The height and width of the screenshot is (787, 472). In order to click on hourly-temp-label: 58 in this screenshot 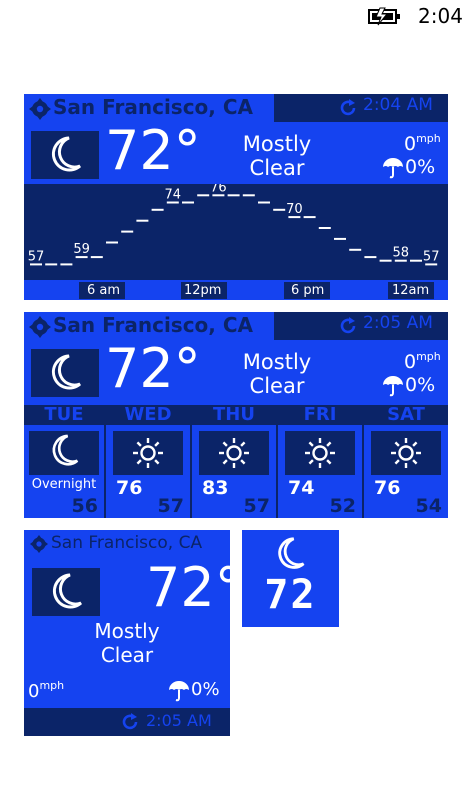, I will do `click(401, 253)`.